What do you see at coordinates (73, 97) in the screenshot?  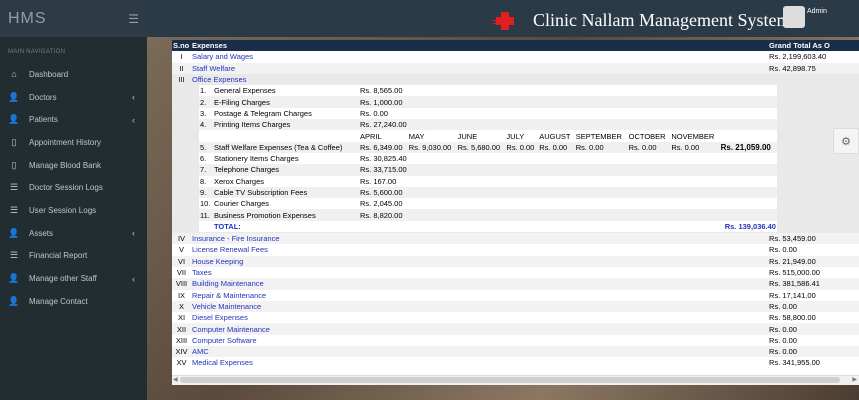 I see `sidebar-item-doctors: 👤 Doctors ‹` at bounding box center [73, 97].